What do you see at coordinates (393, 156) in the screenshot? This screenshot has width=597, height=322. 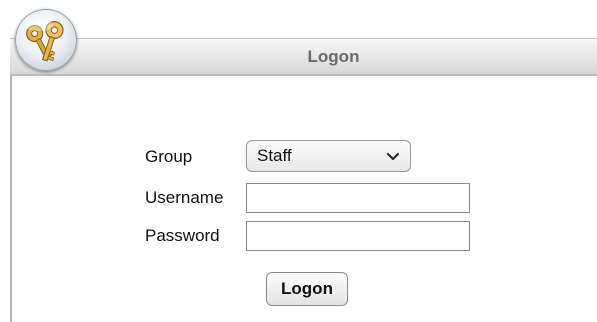 I see `chevron-down-icon` at bounding box center [393, 156].